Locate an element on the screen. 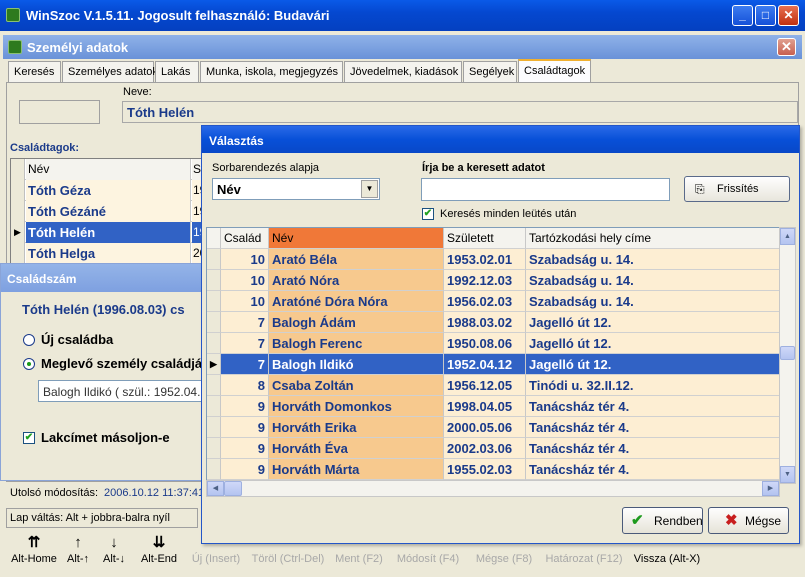 This screenshot has height=577, width=805. modositas-value: 2006.10.12 11:37:41 is located at coordinates (154, 493).